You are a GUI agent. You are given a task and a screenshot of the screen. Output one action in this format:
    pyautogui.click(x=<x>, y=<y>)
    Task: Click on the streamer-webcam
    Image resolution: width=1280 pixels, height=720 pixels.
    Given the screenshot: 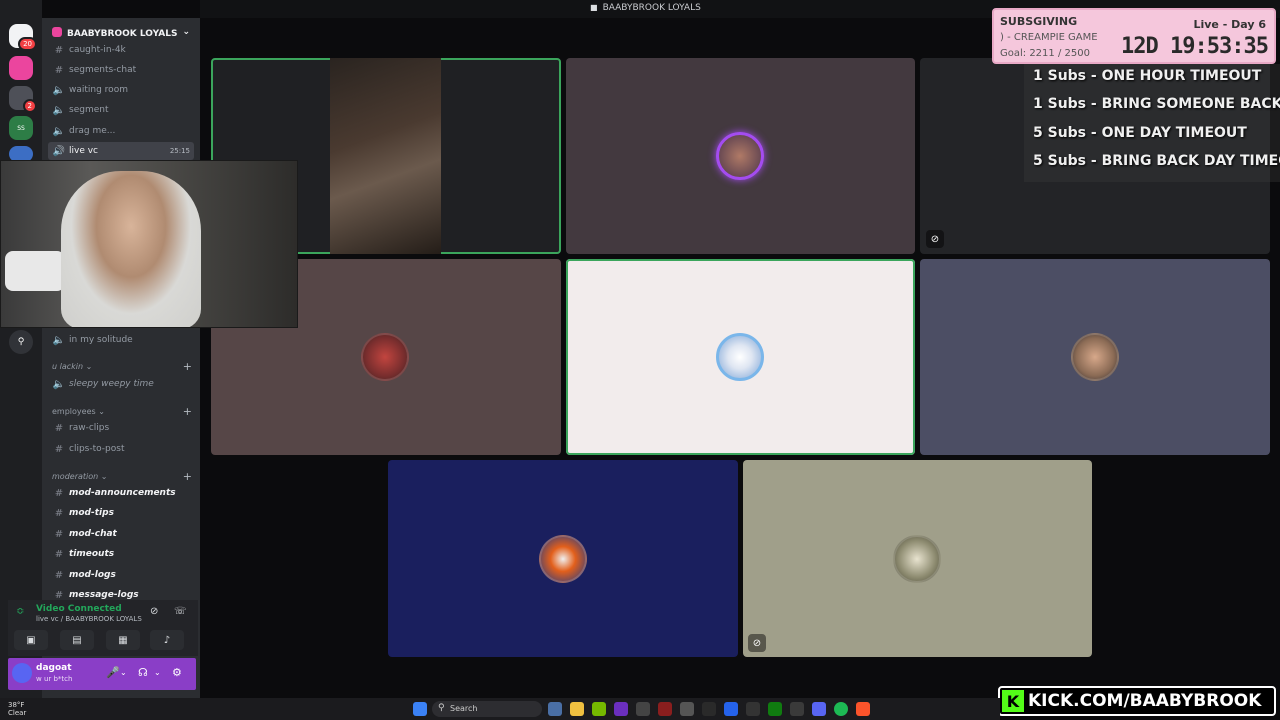 What is the action you would take?
    pyautogui.click(x=149, y=244)
    